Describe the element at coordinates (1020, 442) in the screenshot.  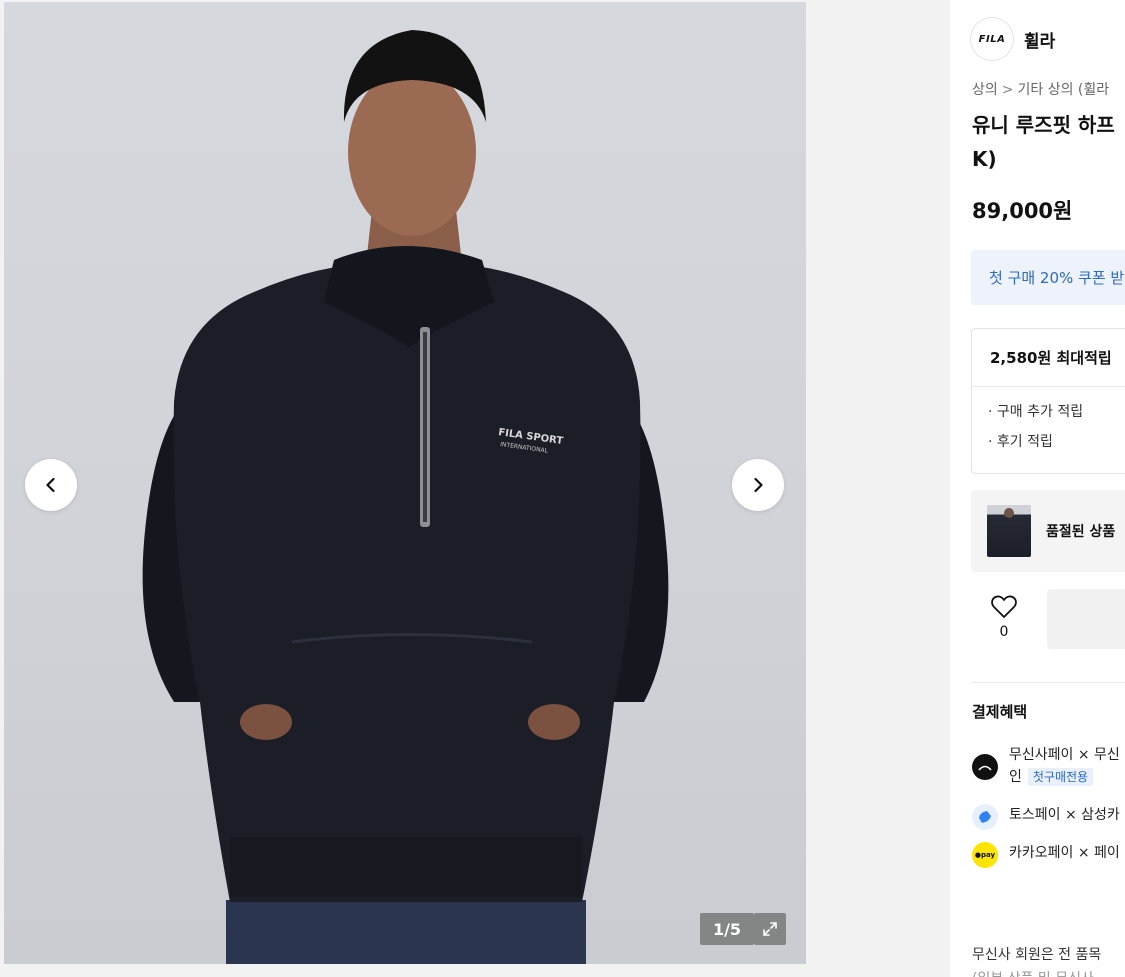
I see `points-item-review: · 후기 적립` at that location.